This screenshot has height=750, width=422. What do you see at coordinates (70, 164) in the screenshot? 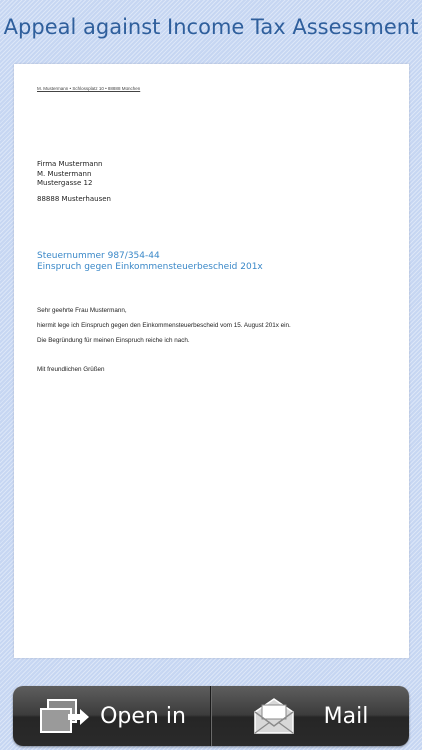
I see `recipient-line-company: Firma Mustermann` at bounding box center [70, 164].